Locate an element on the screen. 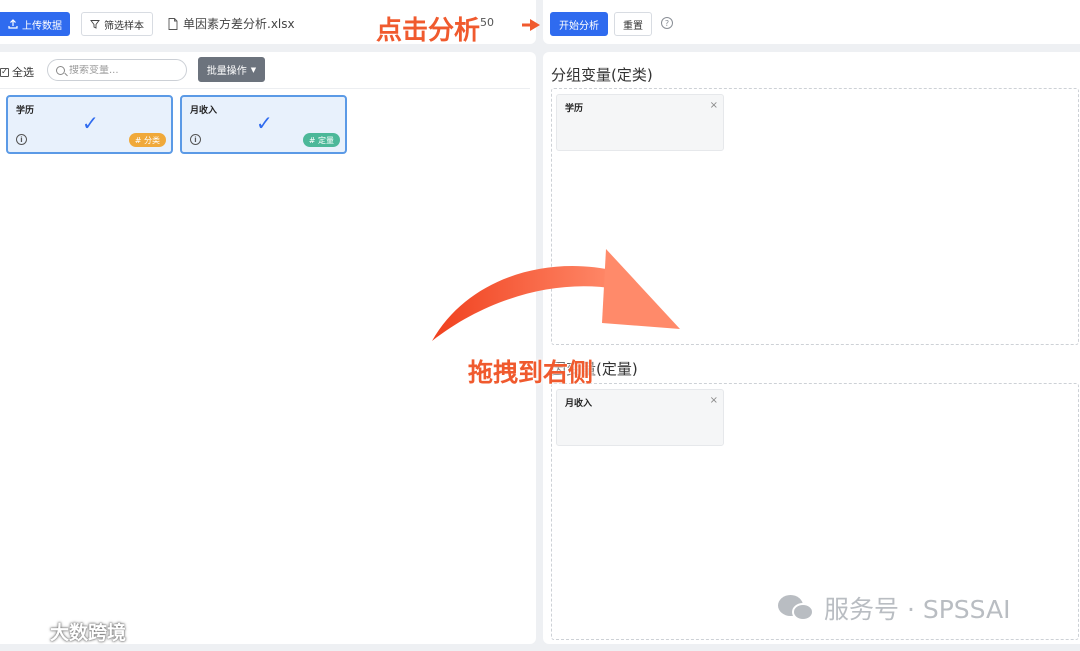 The width and height of the screenshot is (1080, 651). reset-button: 重置 is located at coordinates (633, 24).